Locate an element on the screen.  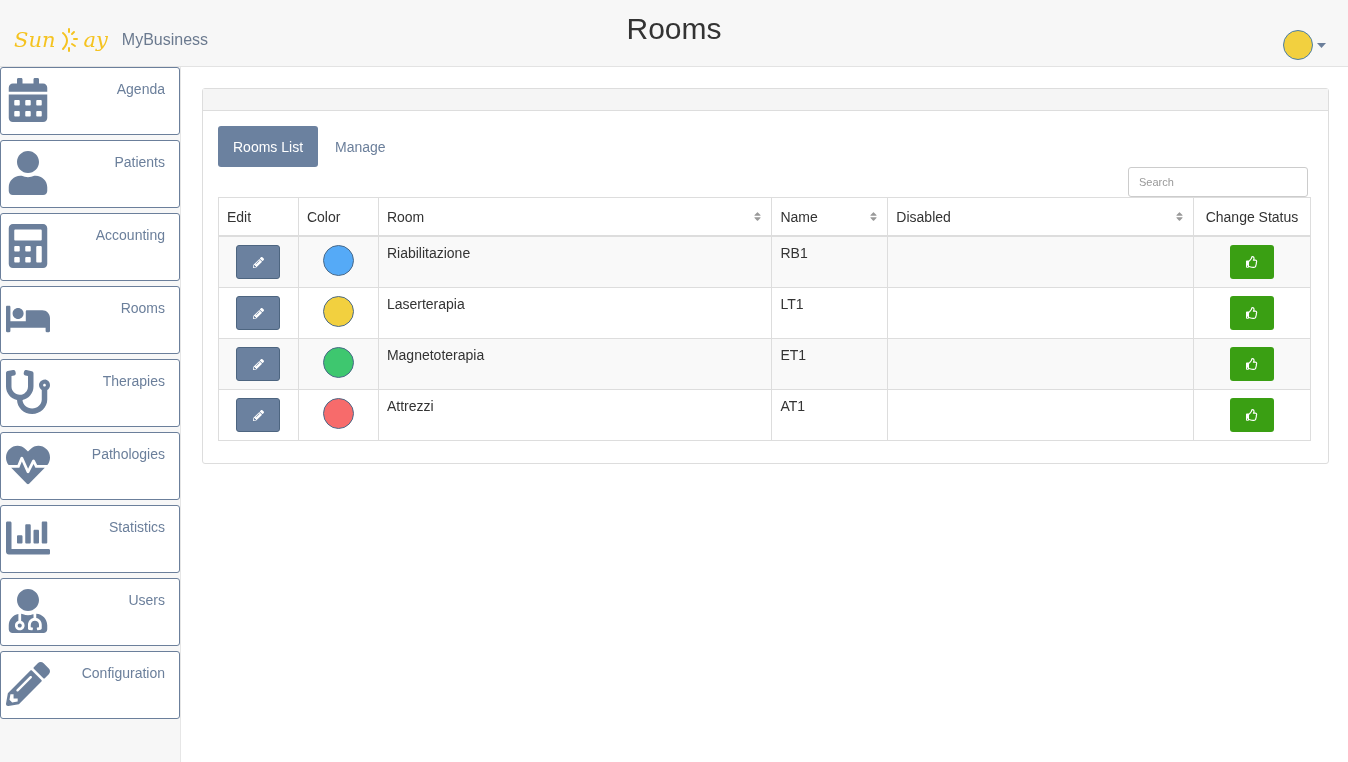
tab: Manage is located at coordinates (360, 146).